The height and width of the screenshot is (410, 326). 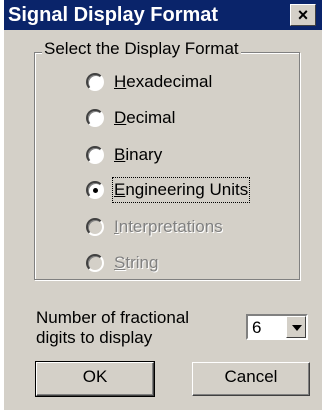 What do you see at coordinates (277, 327) in the screenshot?
I see `fractional-digits-select: 6` at bounding box center [277, 327].